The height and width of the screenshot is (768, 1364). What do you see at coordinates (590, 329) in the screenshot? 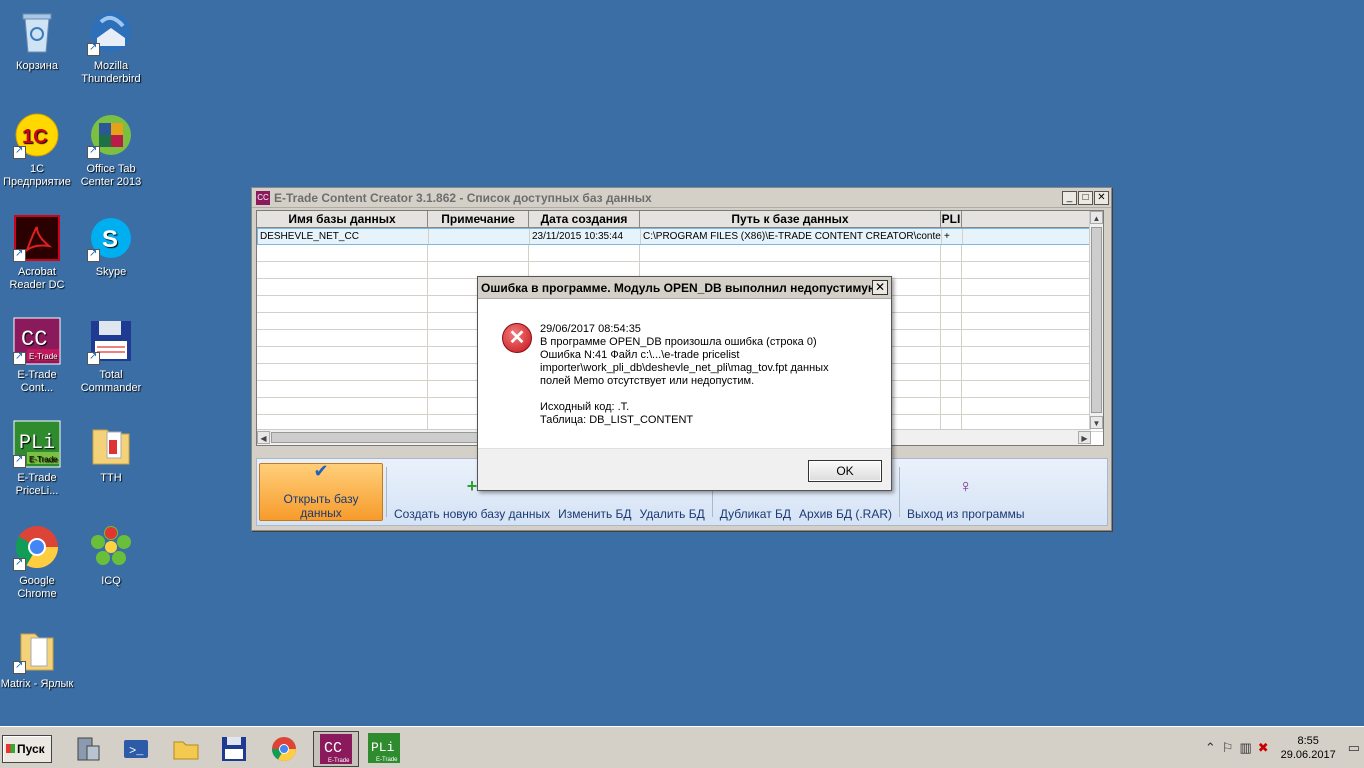
I see `error-line: 29/06/2017 08:54:35` at bounding box center [590, 329].